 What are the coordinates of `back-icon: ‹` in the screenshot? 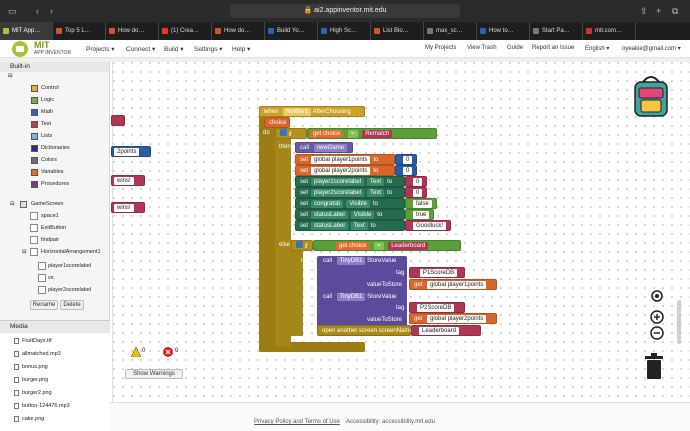 It's located at (37, 11).